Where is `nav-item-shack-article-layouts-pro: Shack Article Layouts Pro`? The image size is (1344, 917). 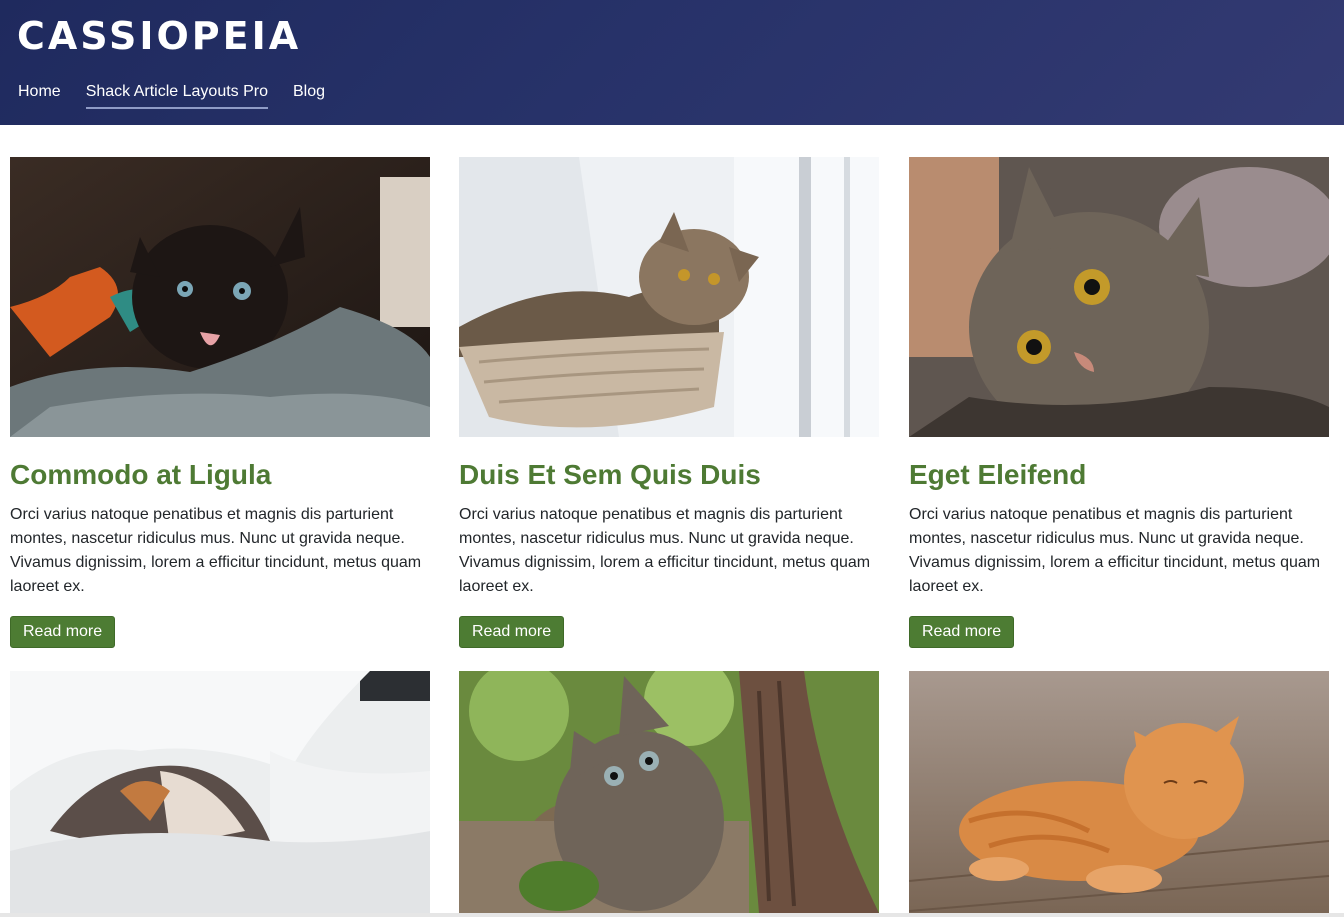 nav-item-shack-article-layouts-pro: Shack Article Layouts Pro is located at coordinates (176, 95).